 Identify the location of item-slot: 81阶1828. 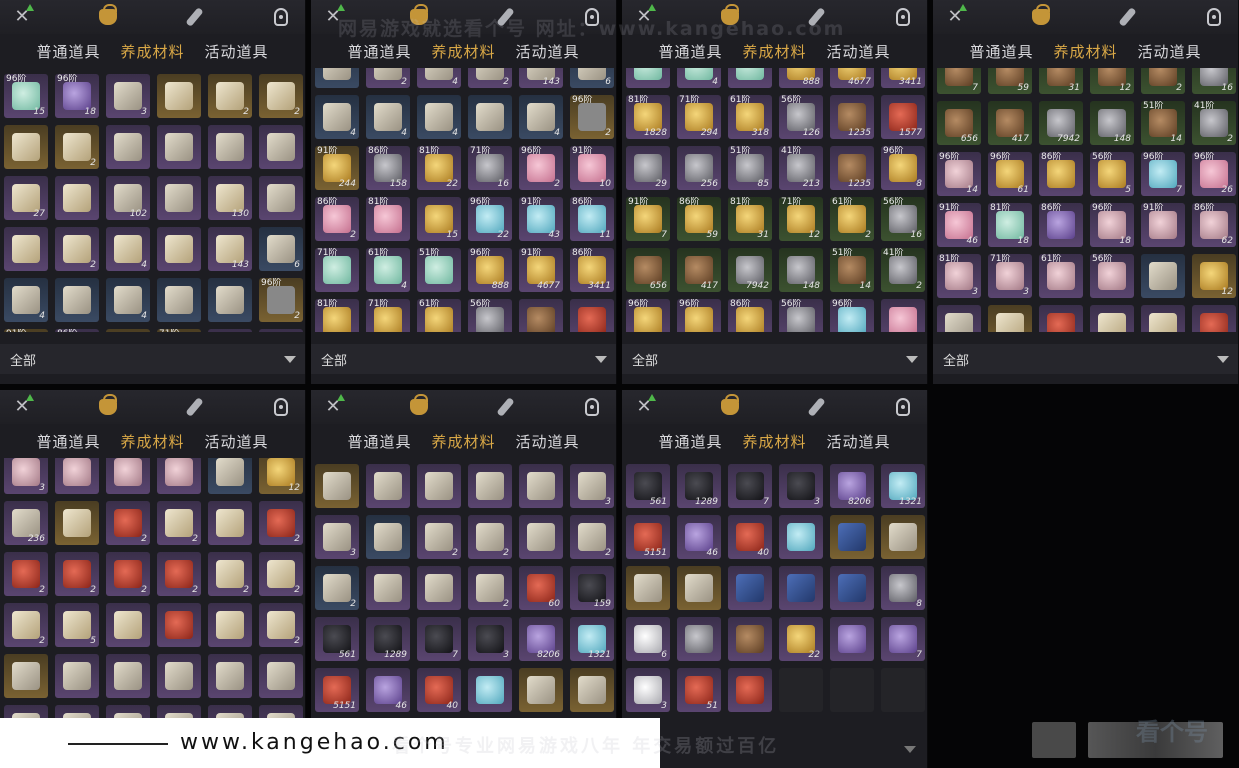
(337, 315).